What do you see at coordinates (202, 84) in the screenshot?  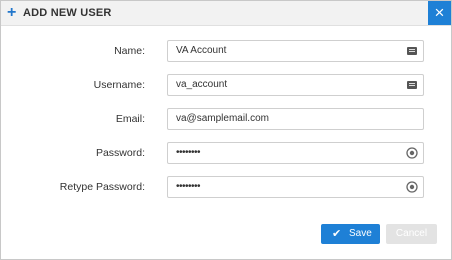 I see `username-value: va_account` at bounding box center [202, 84].